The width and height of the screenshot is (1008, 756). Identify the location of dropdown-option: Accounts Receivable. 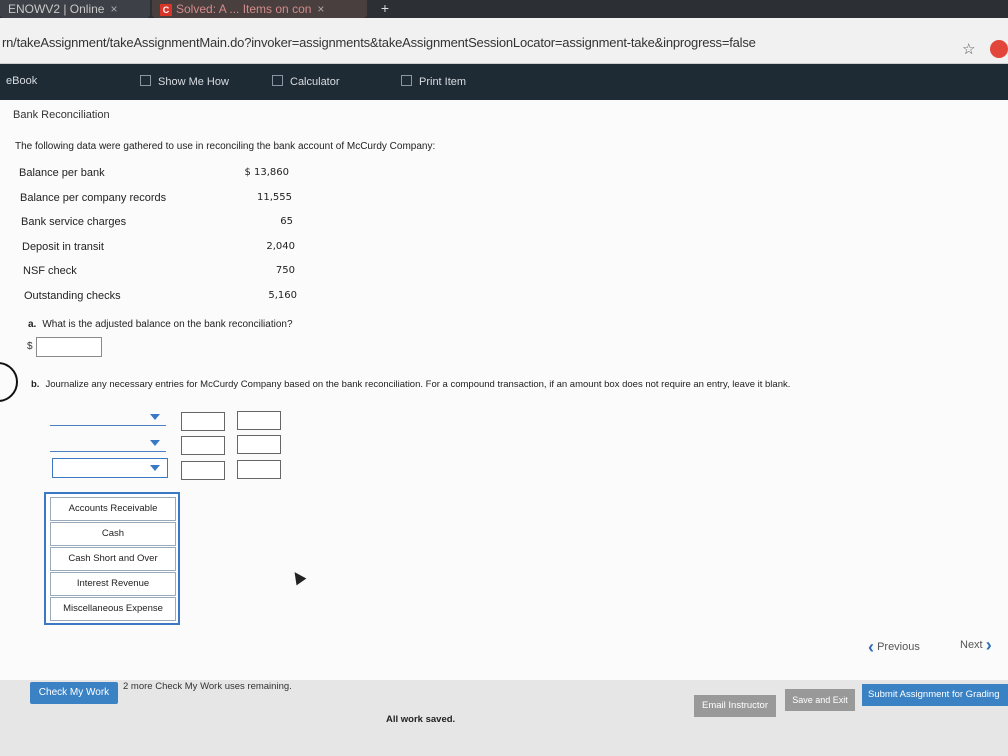
(113, 509).